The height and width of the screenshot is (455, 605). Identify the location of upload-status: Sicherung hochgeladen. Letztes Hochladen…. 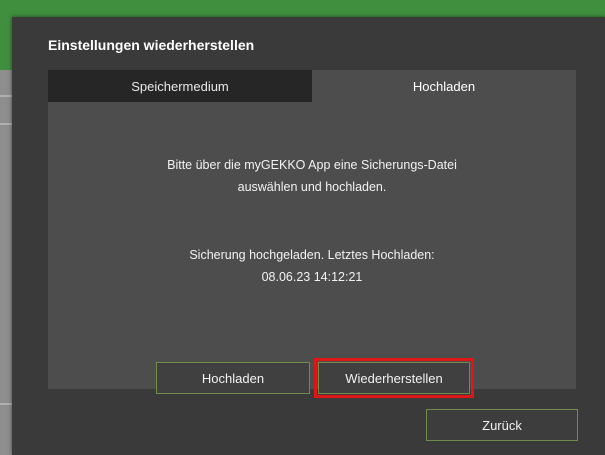
(312, 266).